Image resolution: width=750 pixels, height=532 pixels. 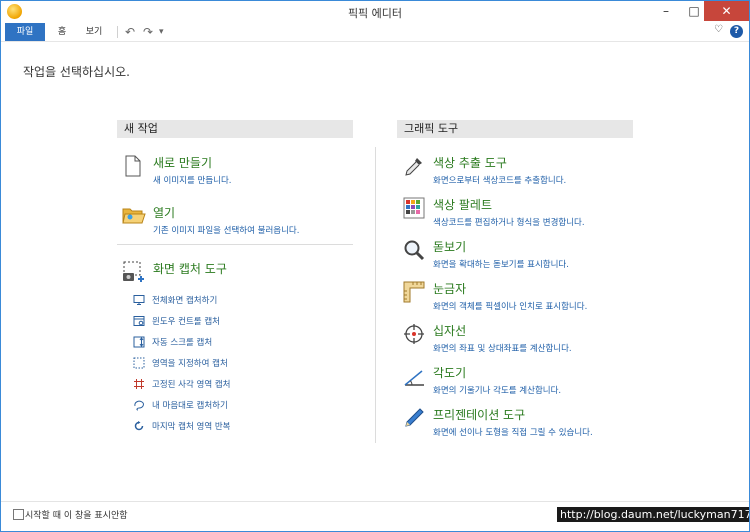 I want to click on new-task-header: 새 작업, so click(x=235, y=129).